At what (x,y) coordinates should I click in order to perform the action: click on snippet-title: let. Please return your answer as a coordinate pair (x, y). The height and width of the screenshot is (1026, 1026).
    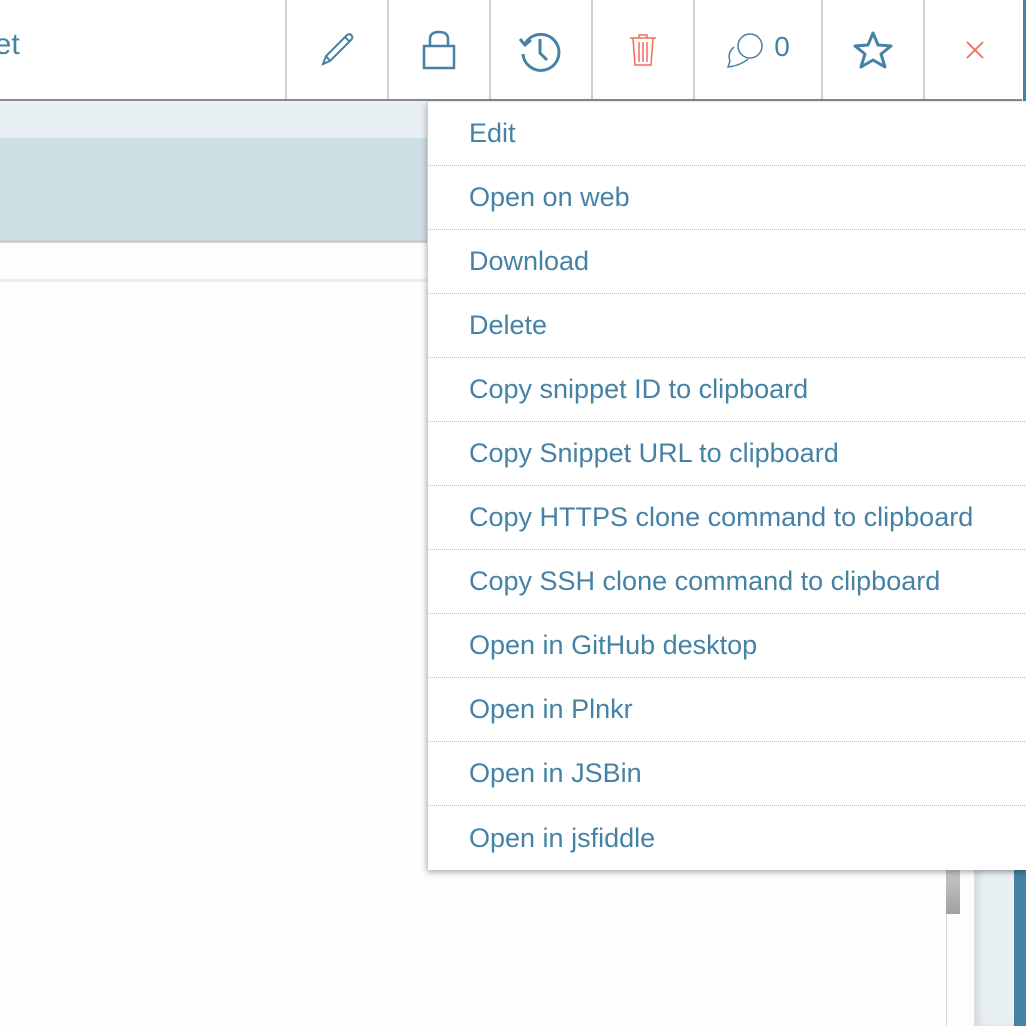
    Looking at the image, I should click on (10, 44).